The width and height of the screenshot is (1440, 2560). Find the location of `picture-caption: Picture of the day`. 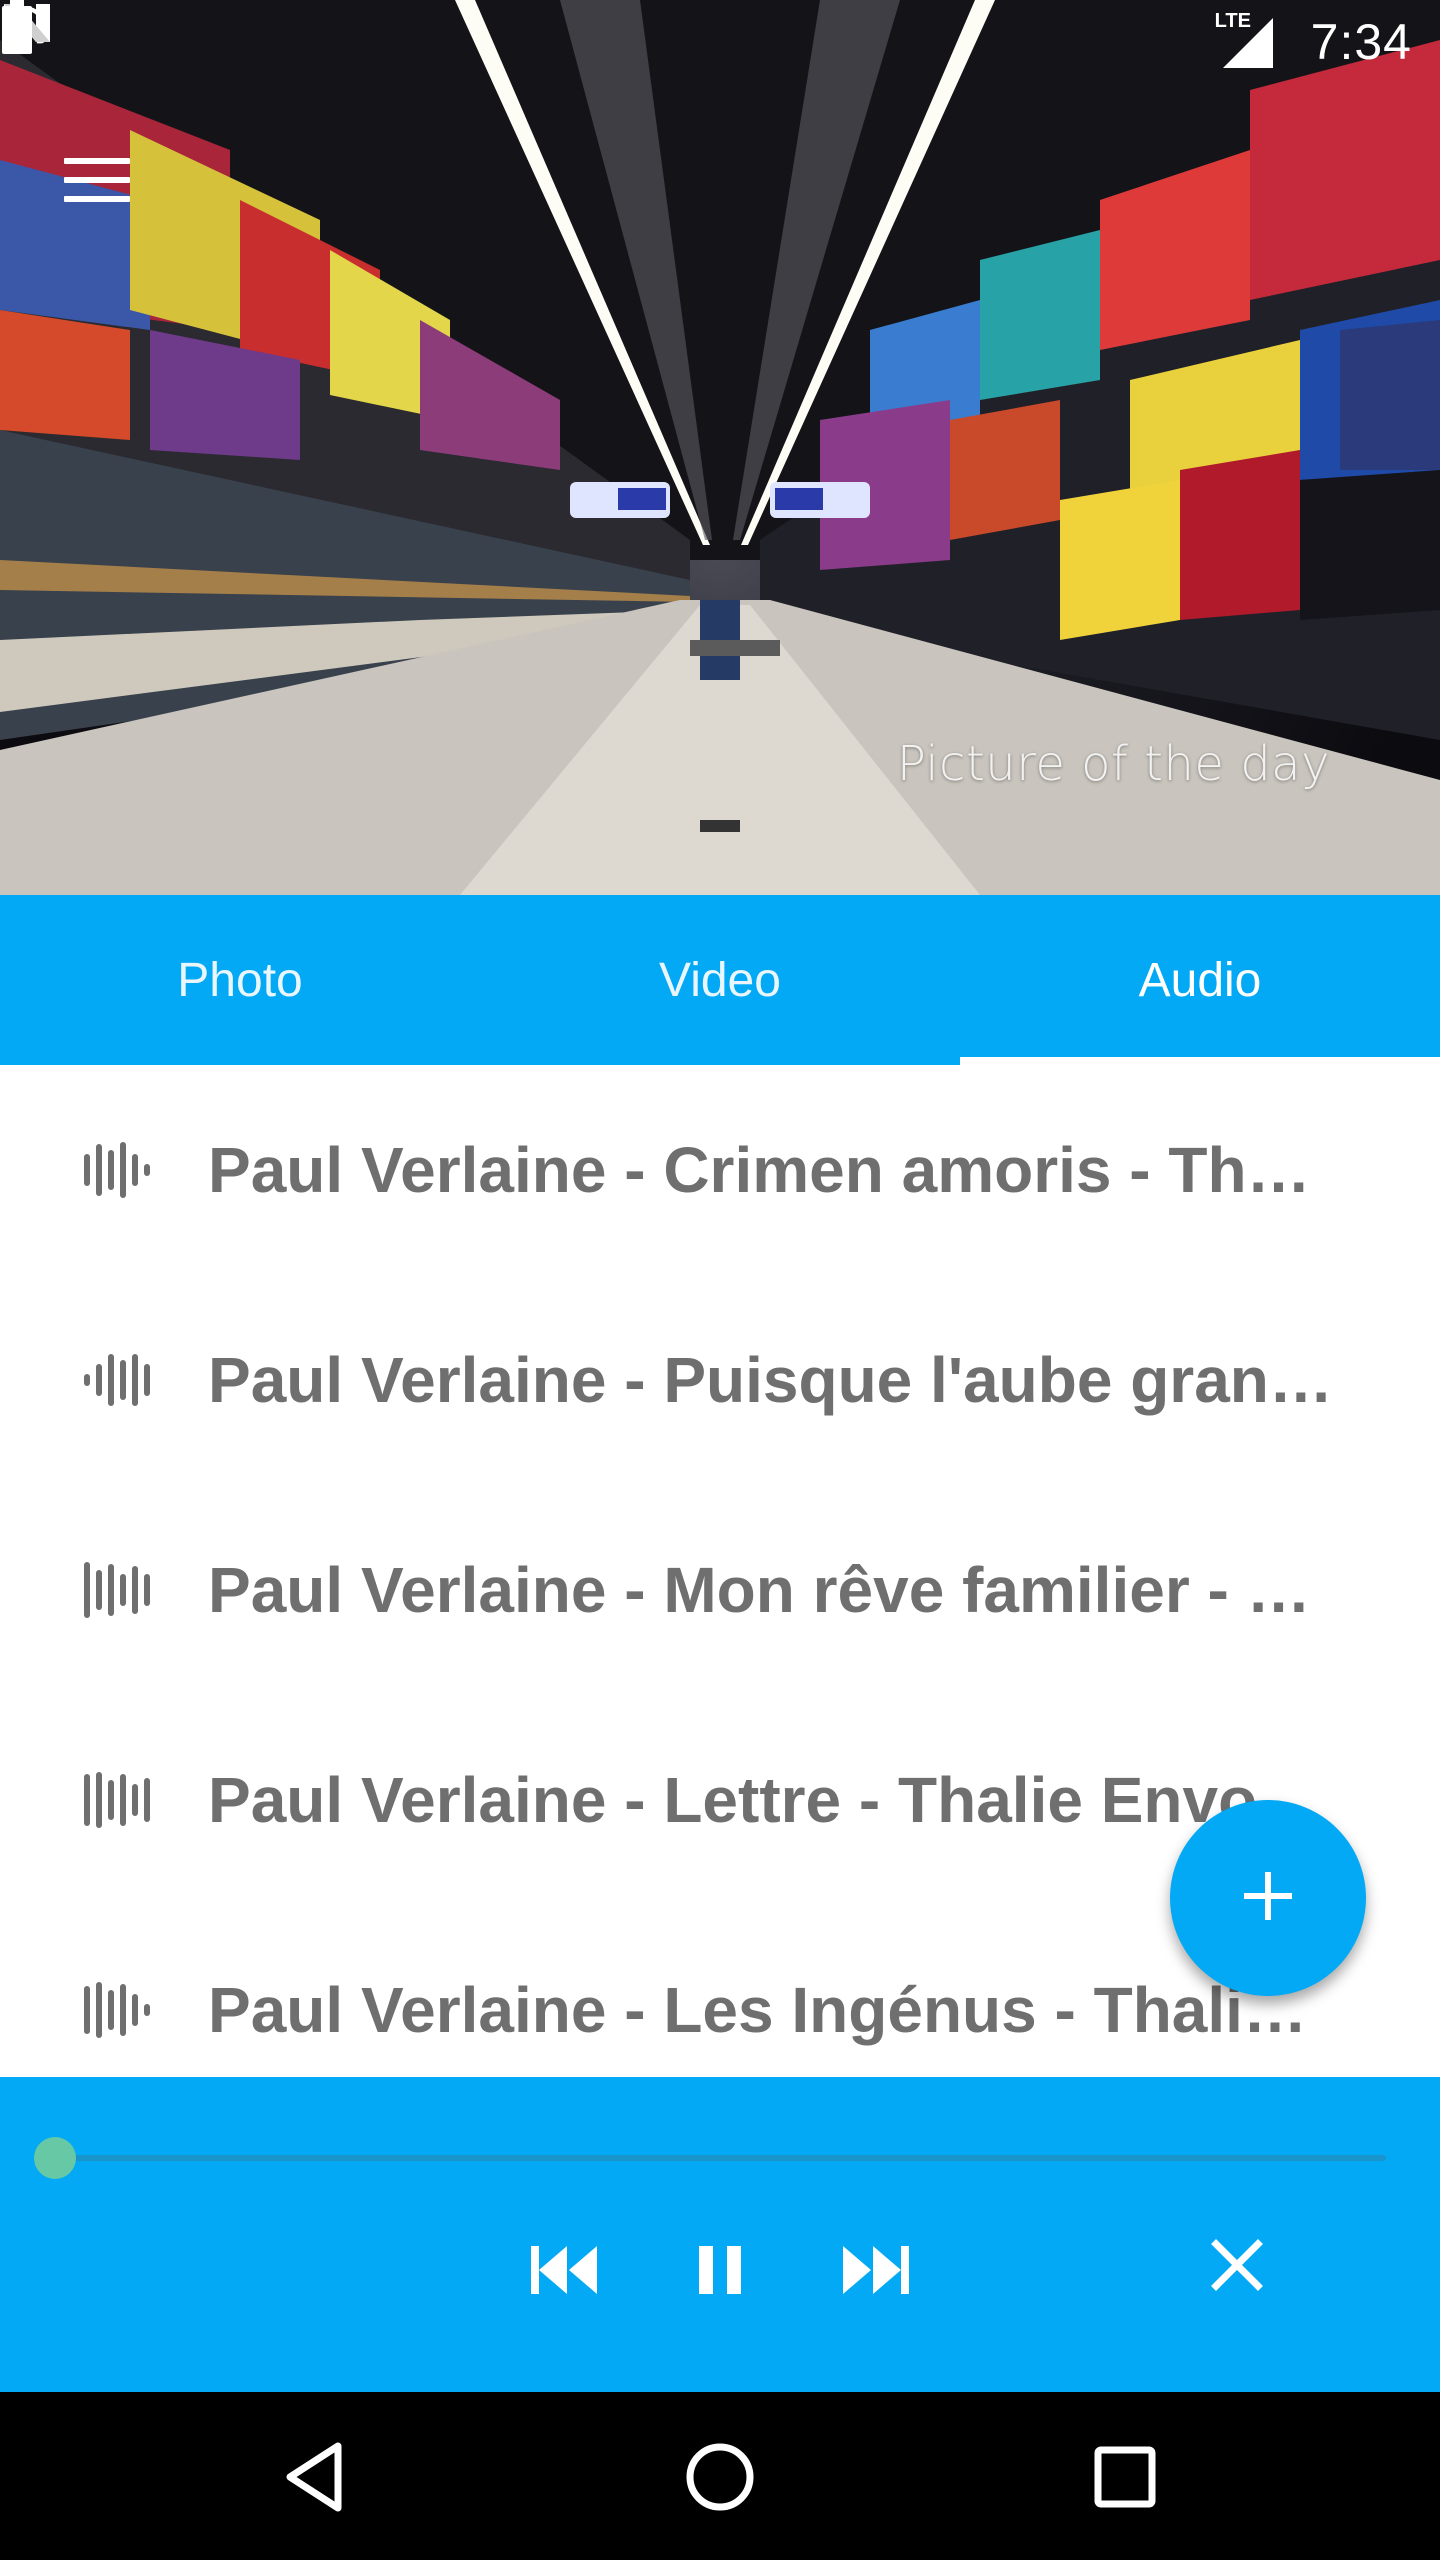

picture-caption: Picture of the day is located at coordinates (1113, 764).